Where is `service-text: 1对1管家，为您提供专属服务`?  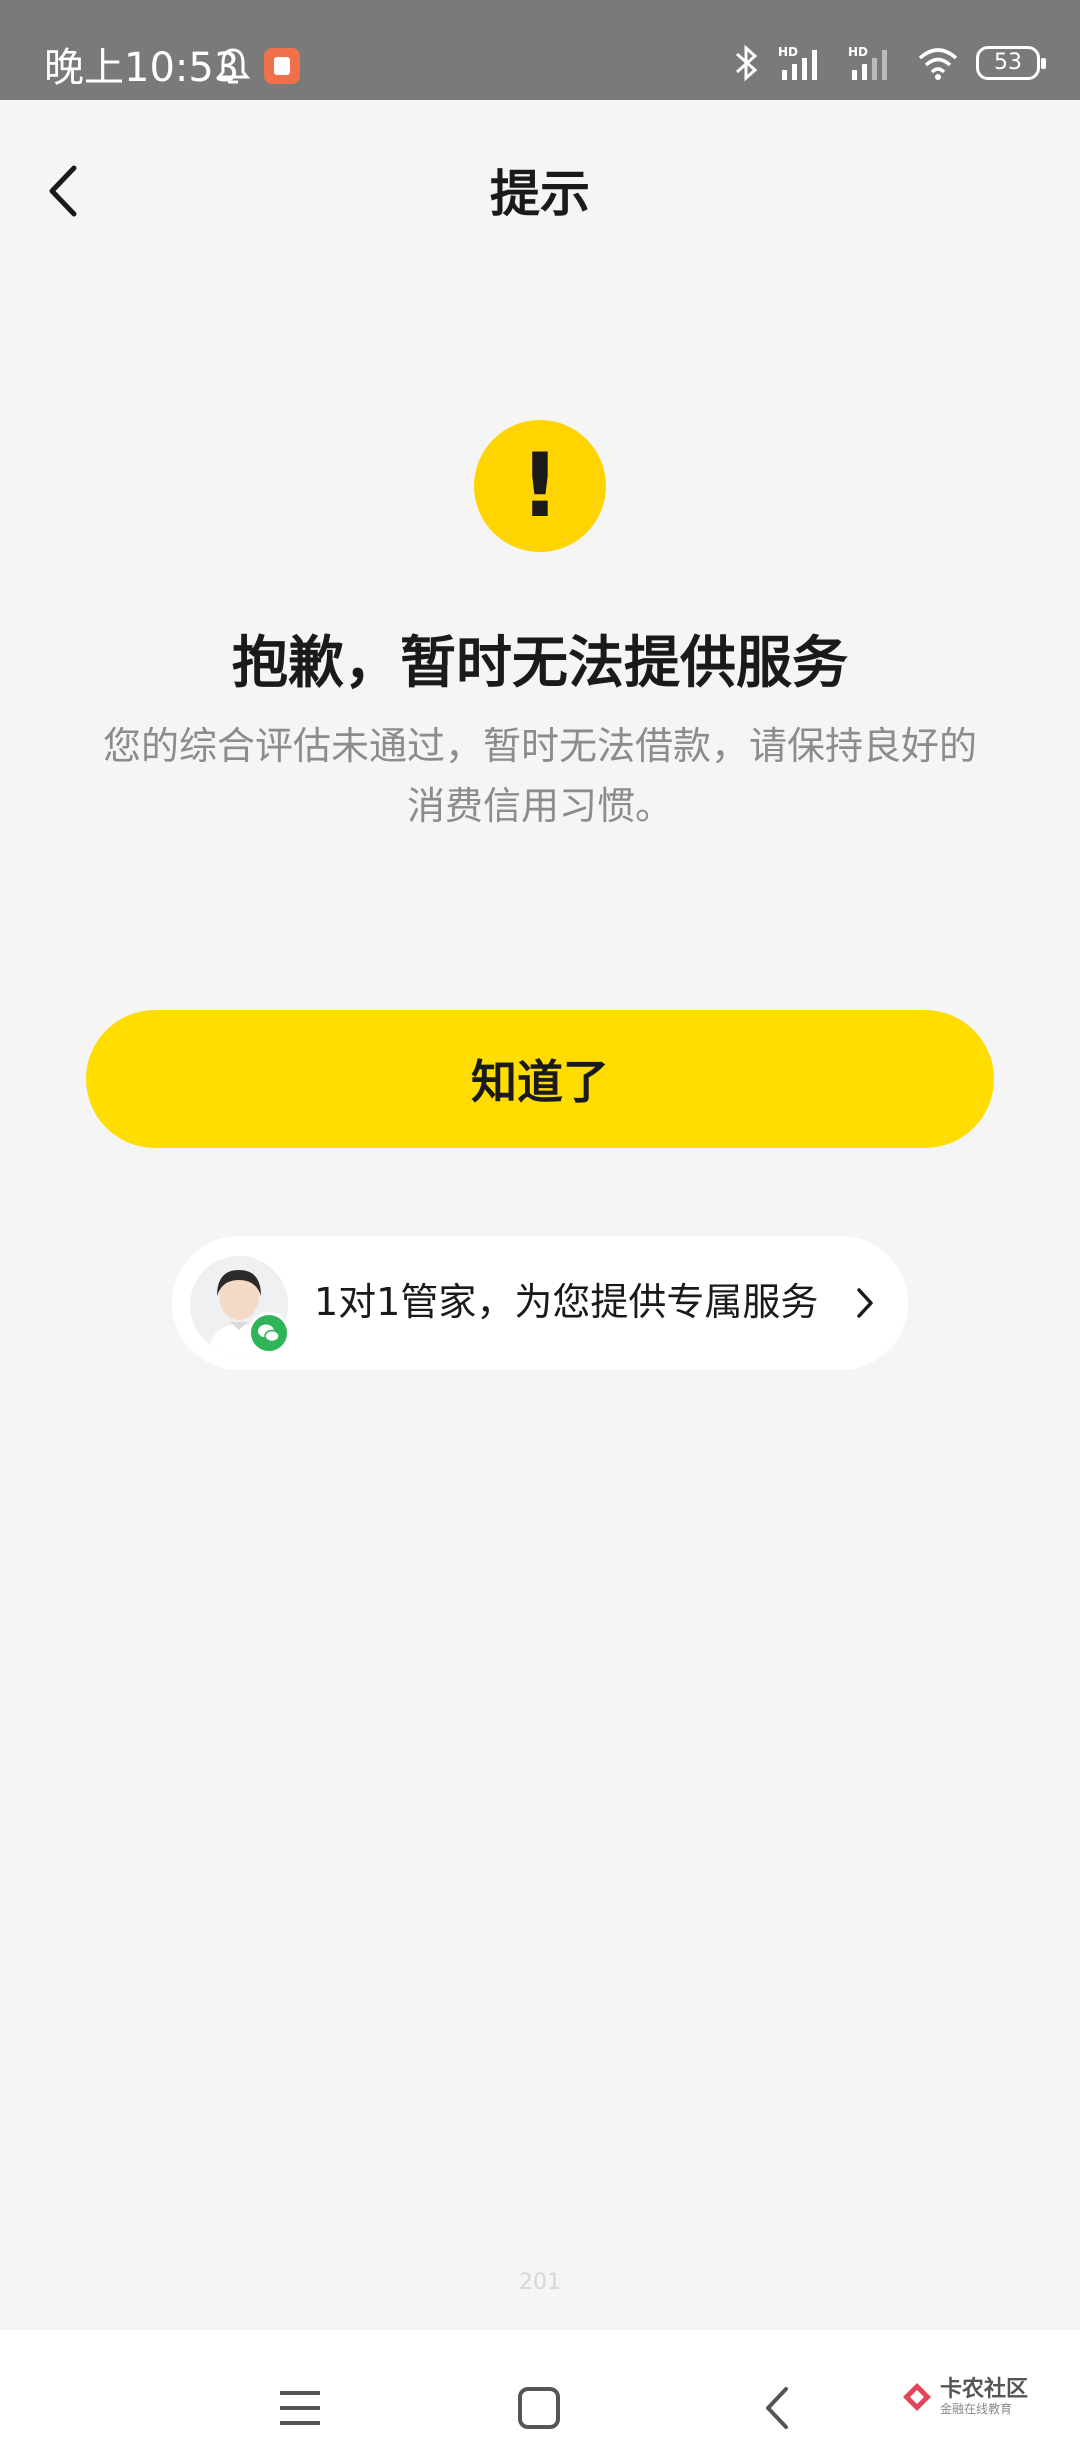
service-text: 1对1管家，为您提供专属服务 is located at coordinates (566, 1302).